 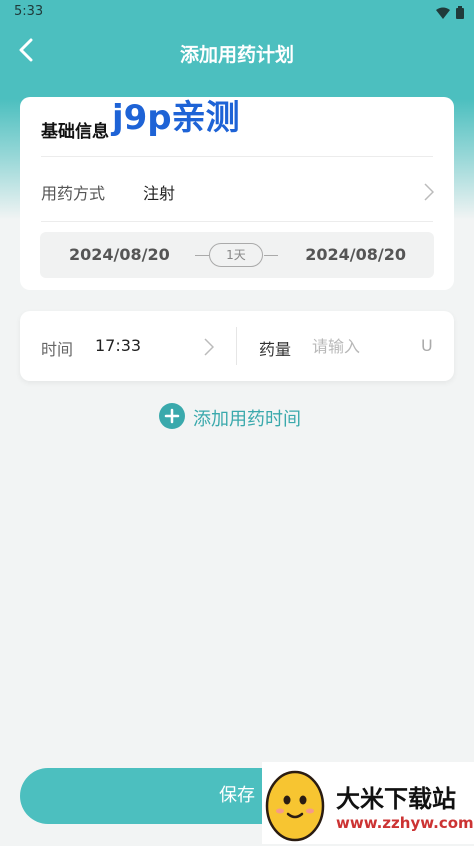 I want to click on dose-label: 药量, so click(x=275, y=349).